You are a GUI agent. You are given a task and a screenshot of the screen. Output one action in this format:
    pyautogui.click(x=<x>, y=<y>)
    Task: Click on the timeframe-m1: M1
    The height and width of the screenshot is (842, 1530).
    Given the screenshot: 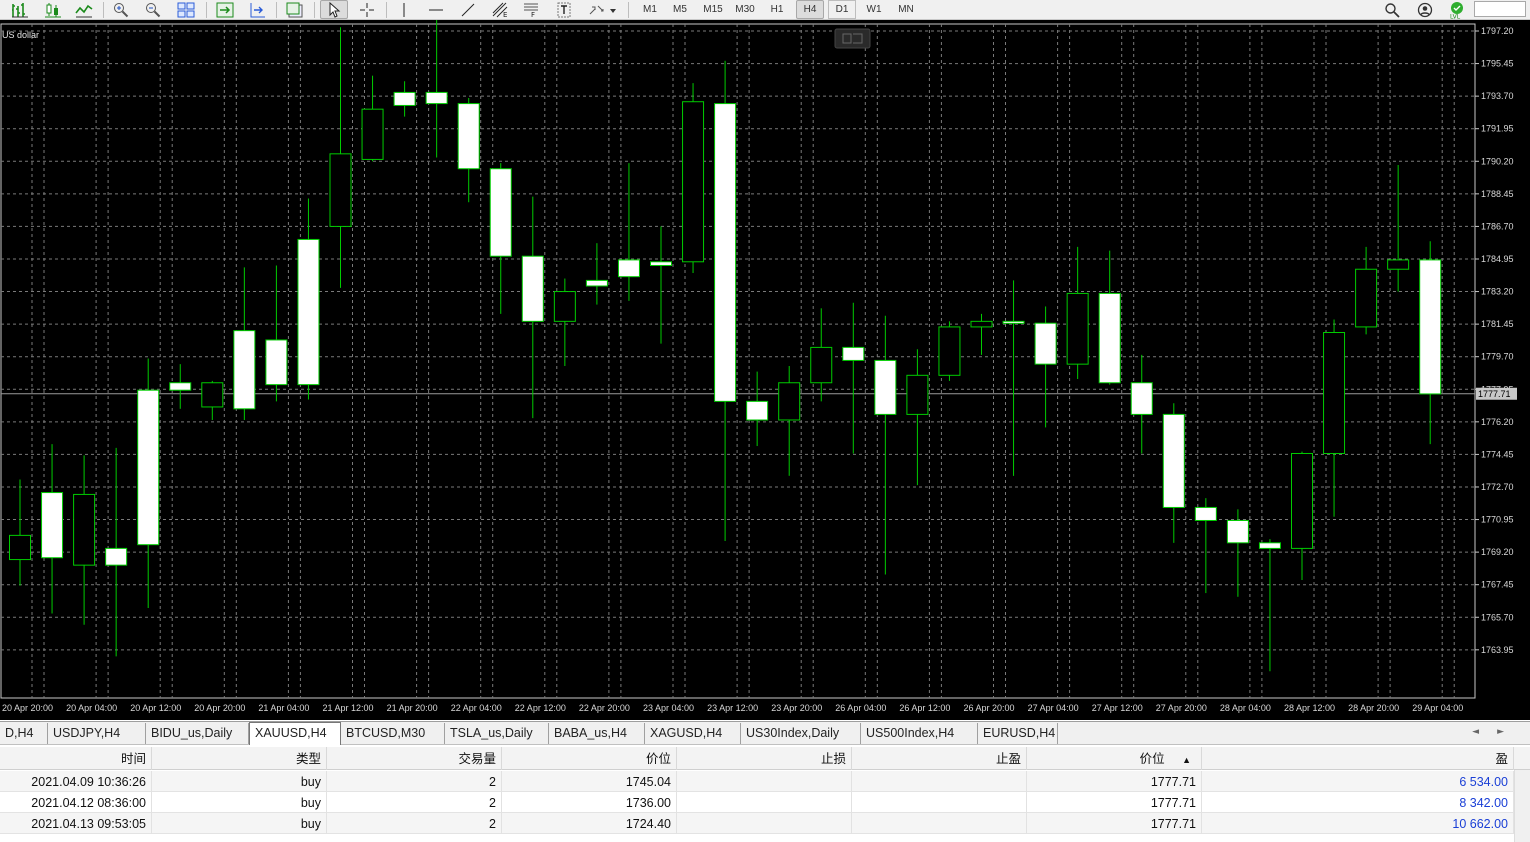 What is the action you would take?
    pyautogui.click(x=650, y=9)
    